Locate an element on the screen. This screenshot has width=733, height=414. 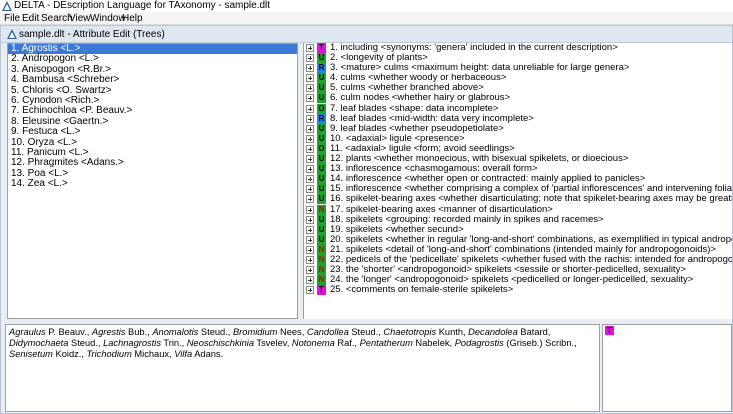
genus-name-italic: Agrestis is located at coordinates (108, 332).